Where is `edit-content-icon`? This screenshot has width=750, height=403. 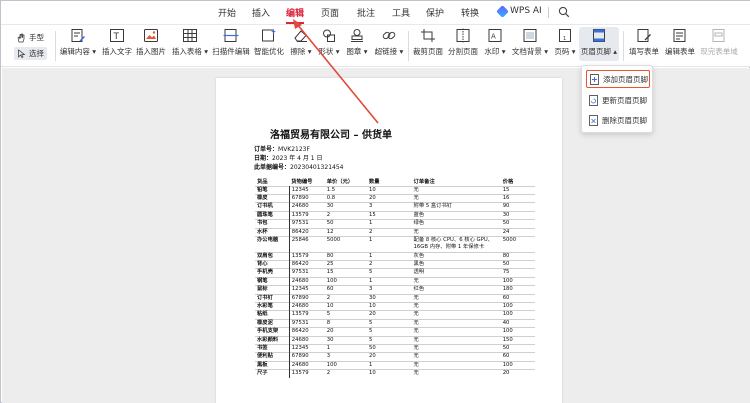
edit-content-icon is located at coordinates (78, 35).